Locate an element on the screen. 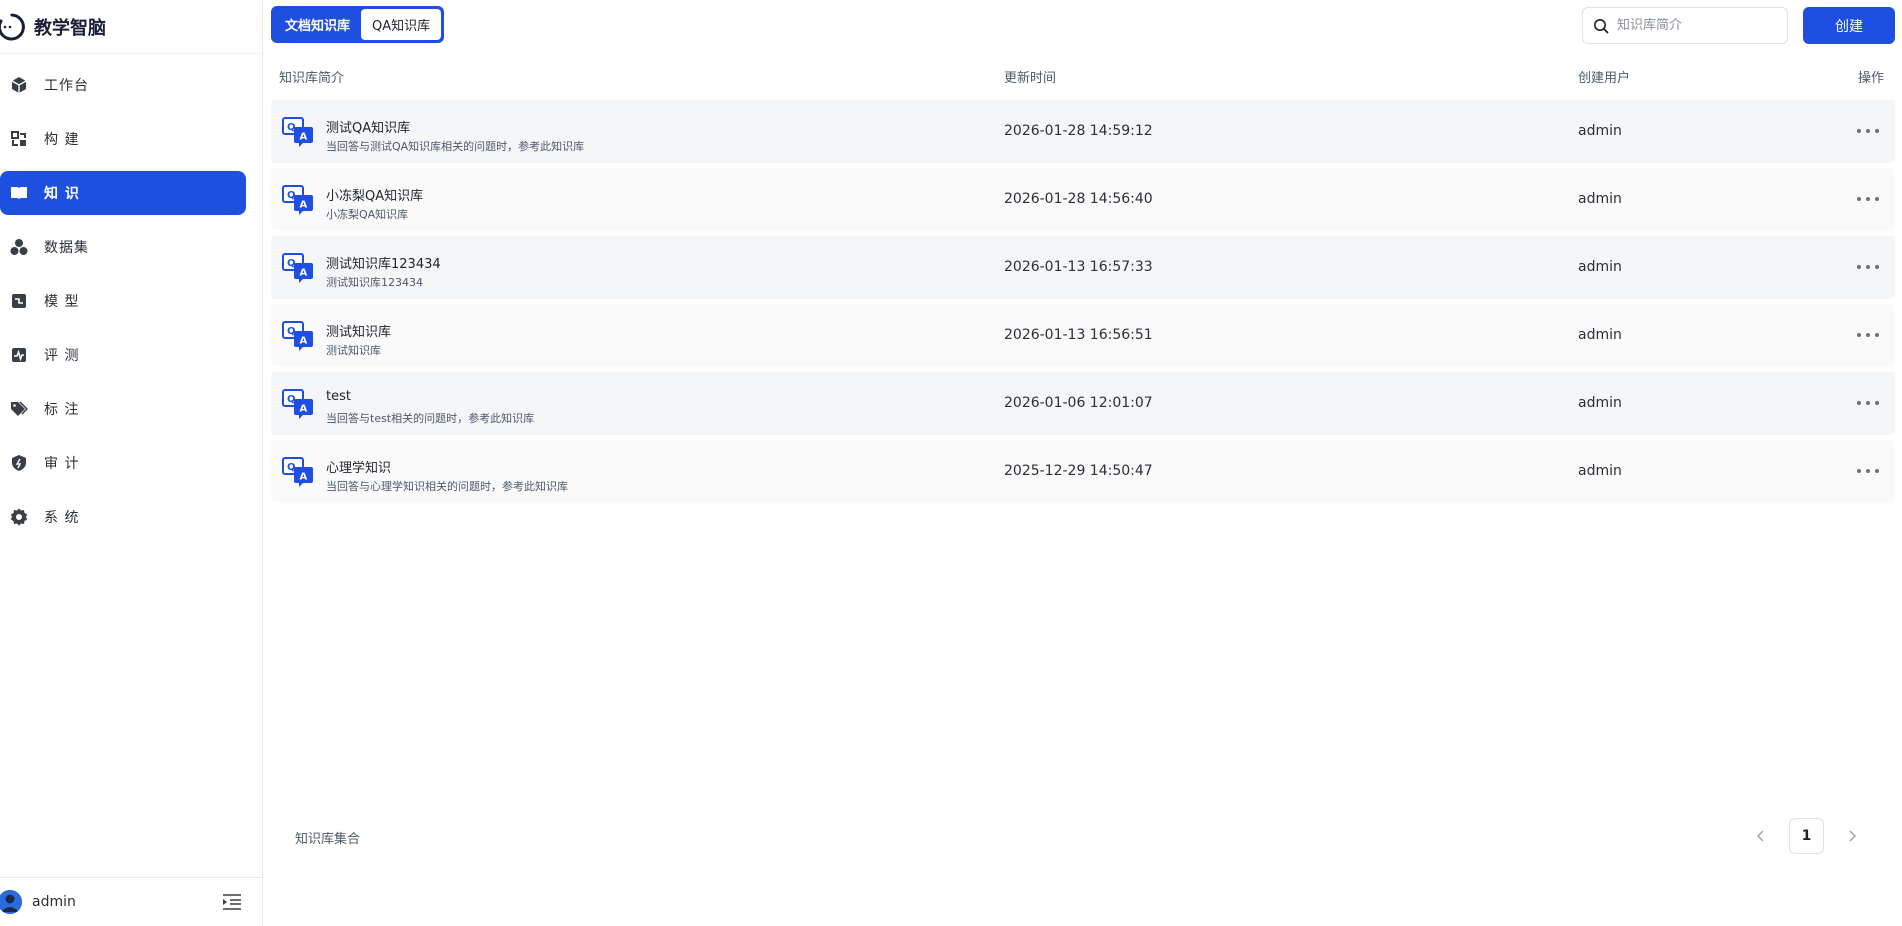 Image resolution: width=1902 pixels, height=926 pixels. knowledge-name: test is located at coordinates (338, 396).